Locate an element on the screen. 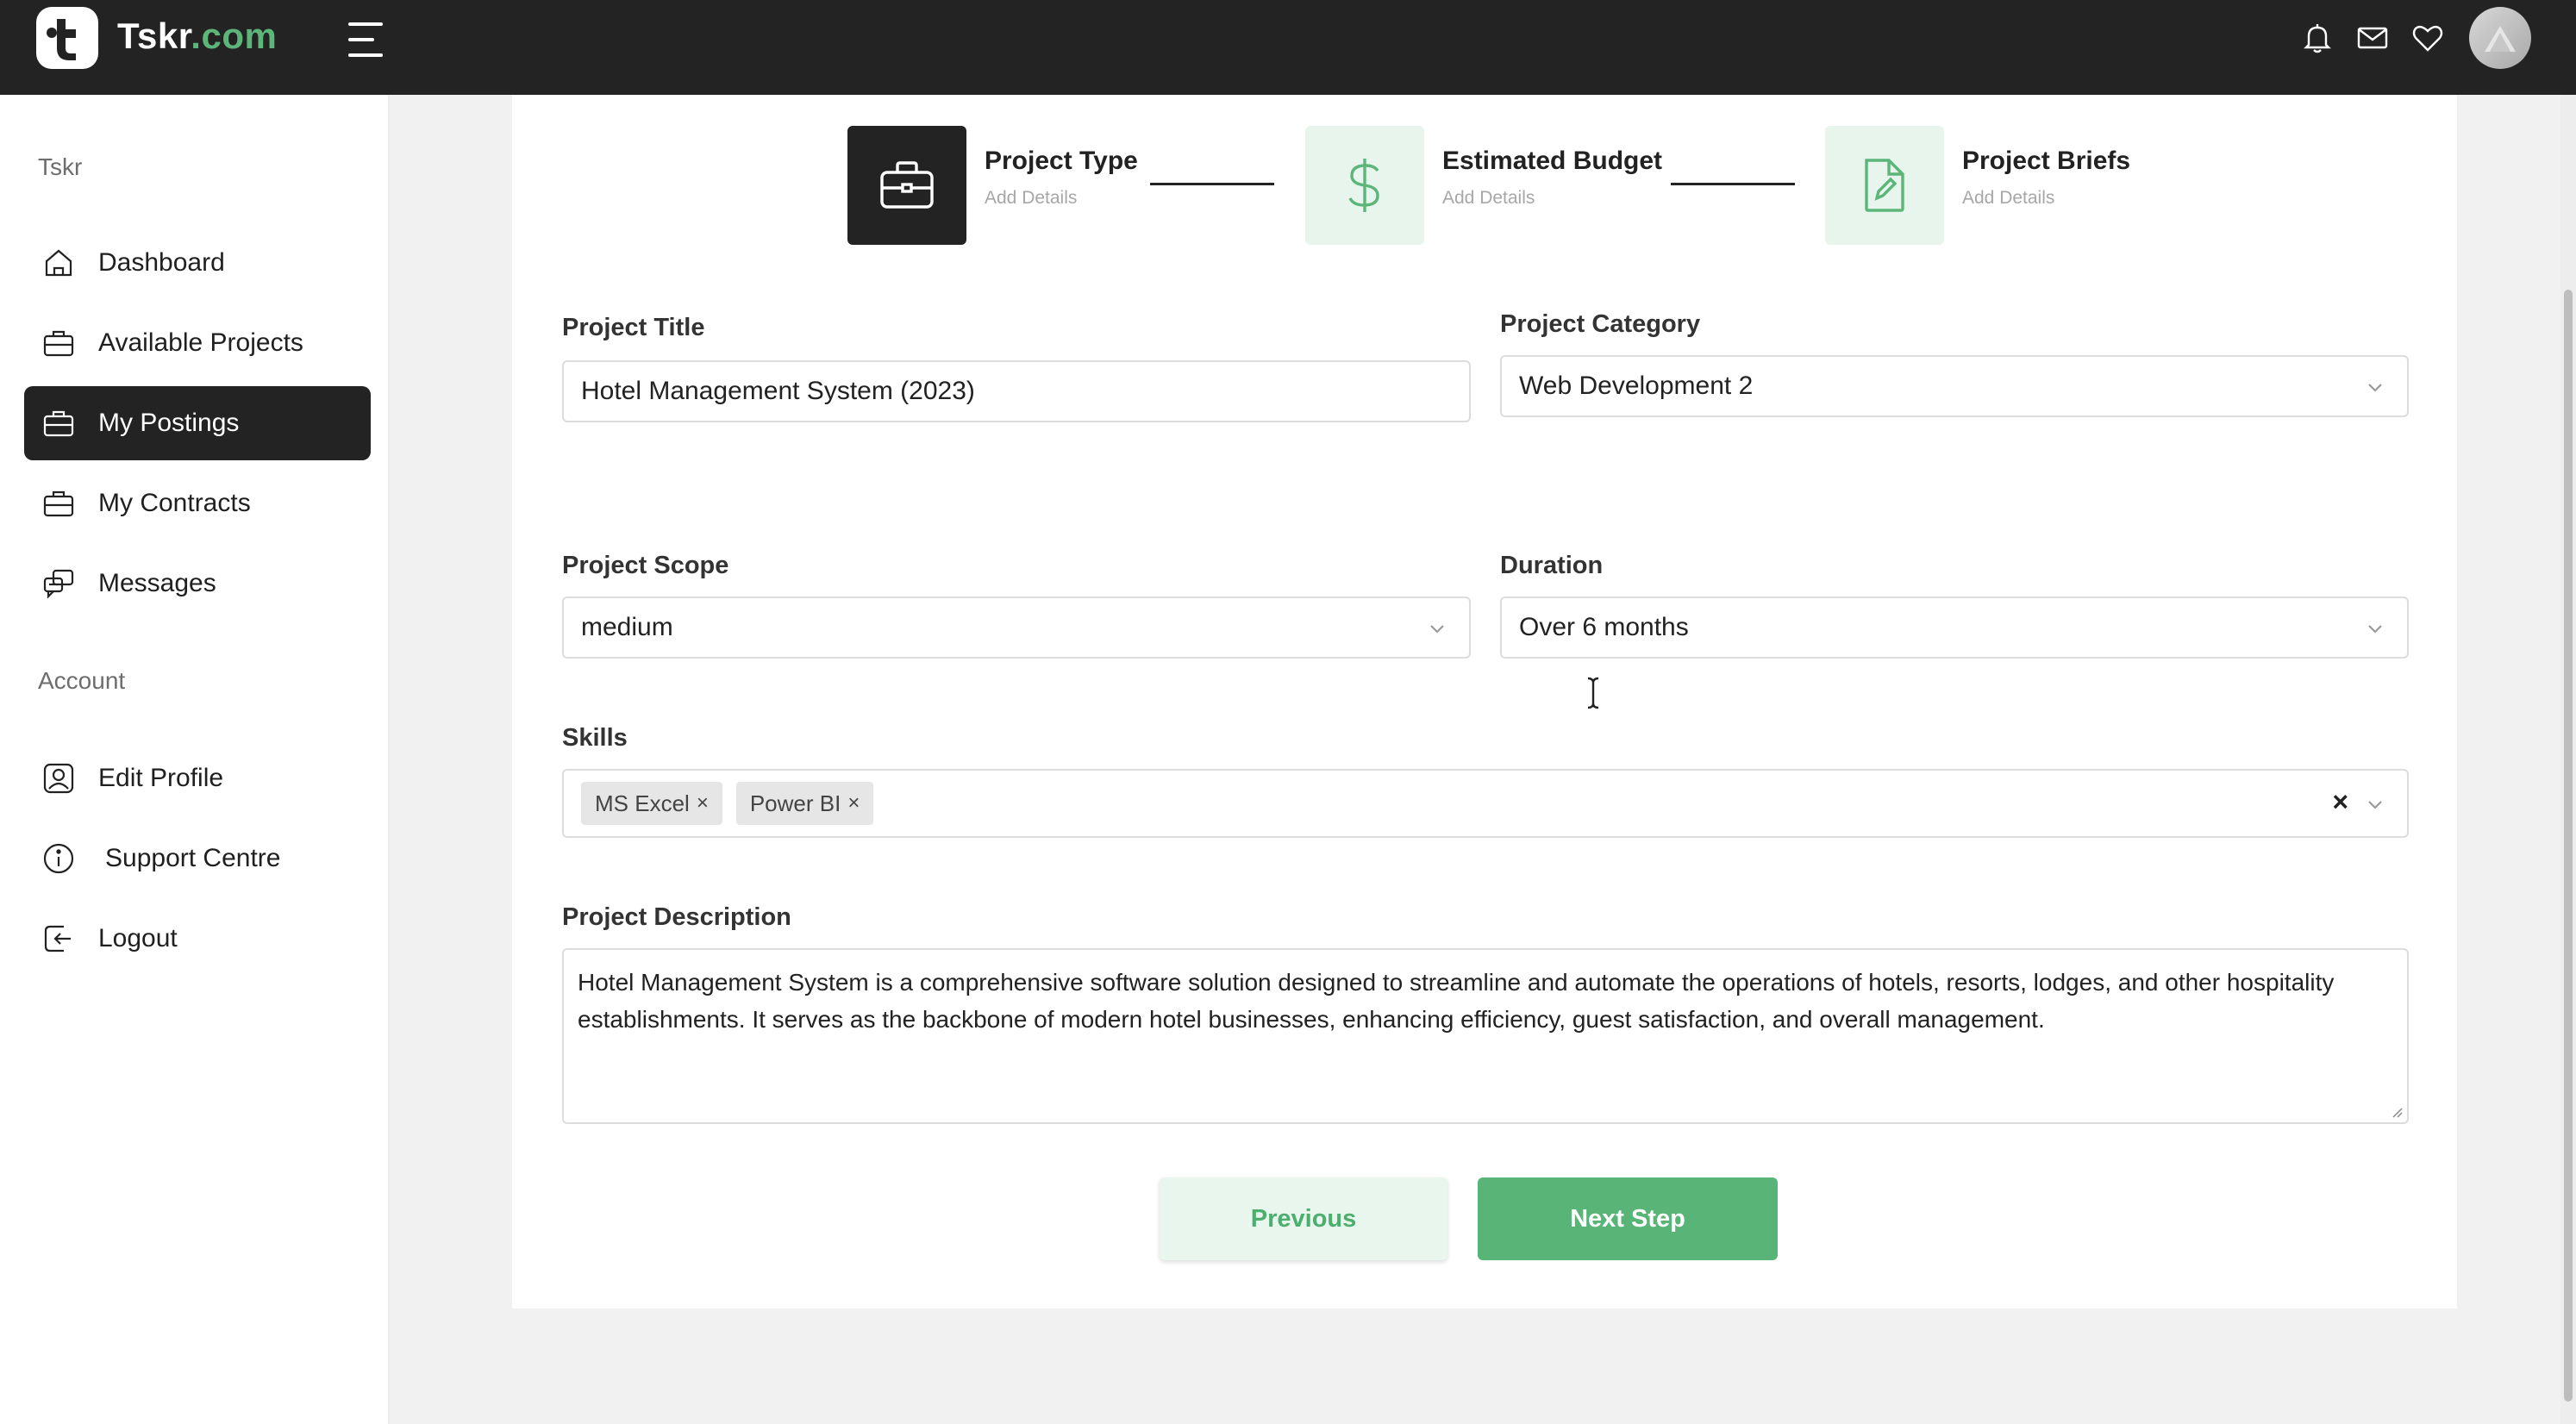 The image size is (2576, 1424). skill-tag: MS Excel × is located at coordinates (651, 803).